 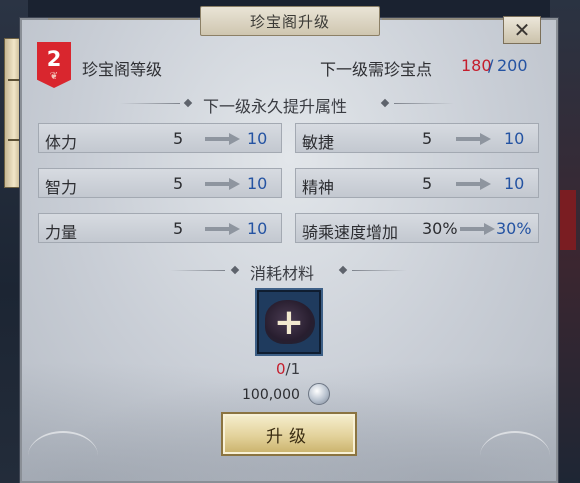 I want to click on attribute-row: 智力 5 10, so click(x=160, y=183).